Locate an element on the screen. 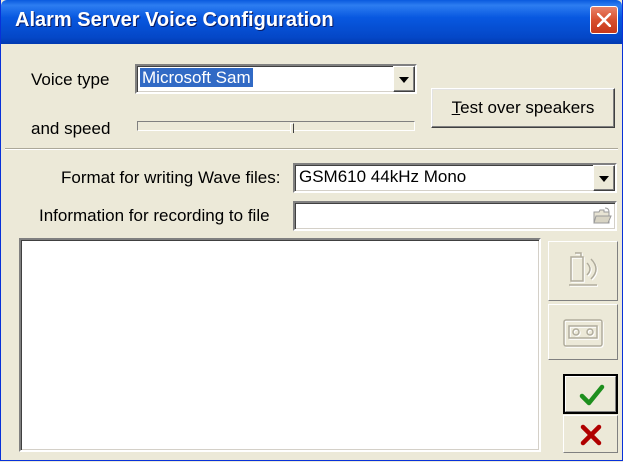 The width and height of the screenshot is (623, 462). record-tape-button is located at coordinates (583, 332).